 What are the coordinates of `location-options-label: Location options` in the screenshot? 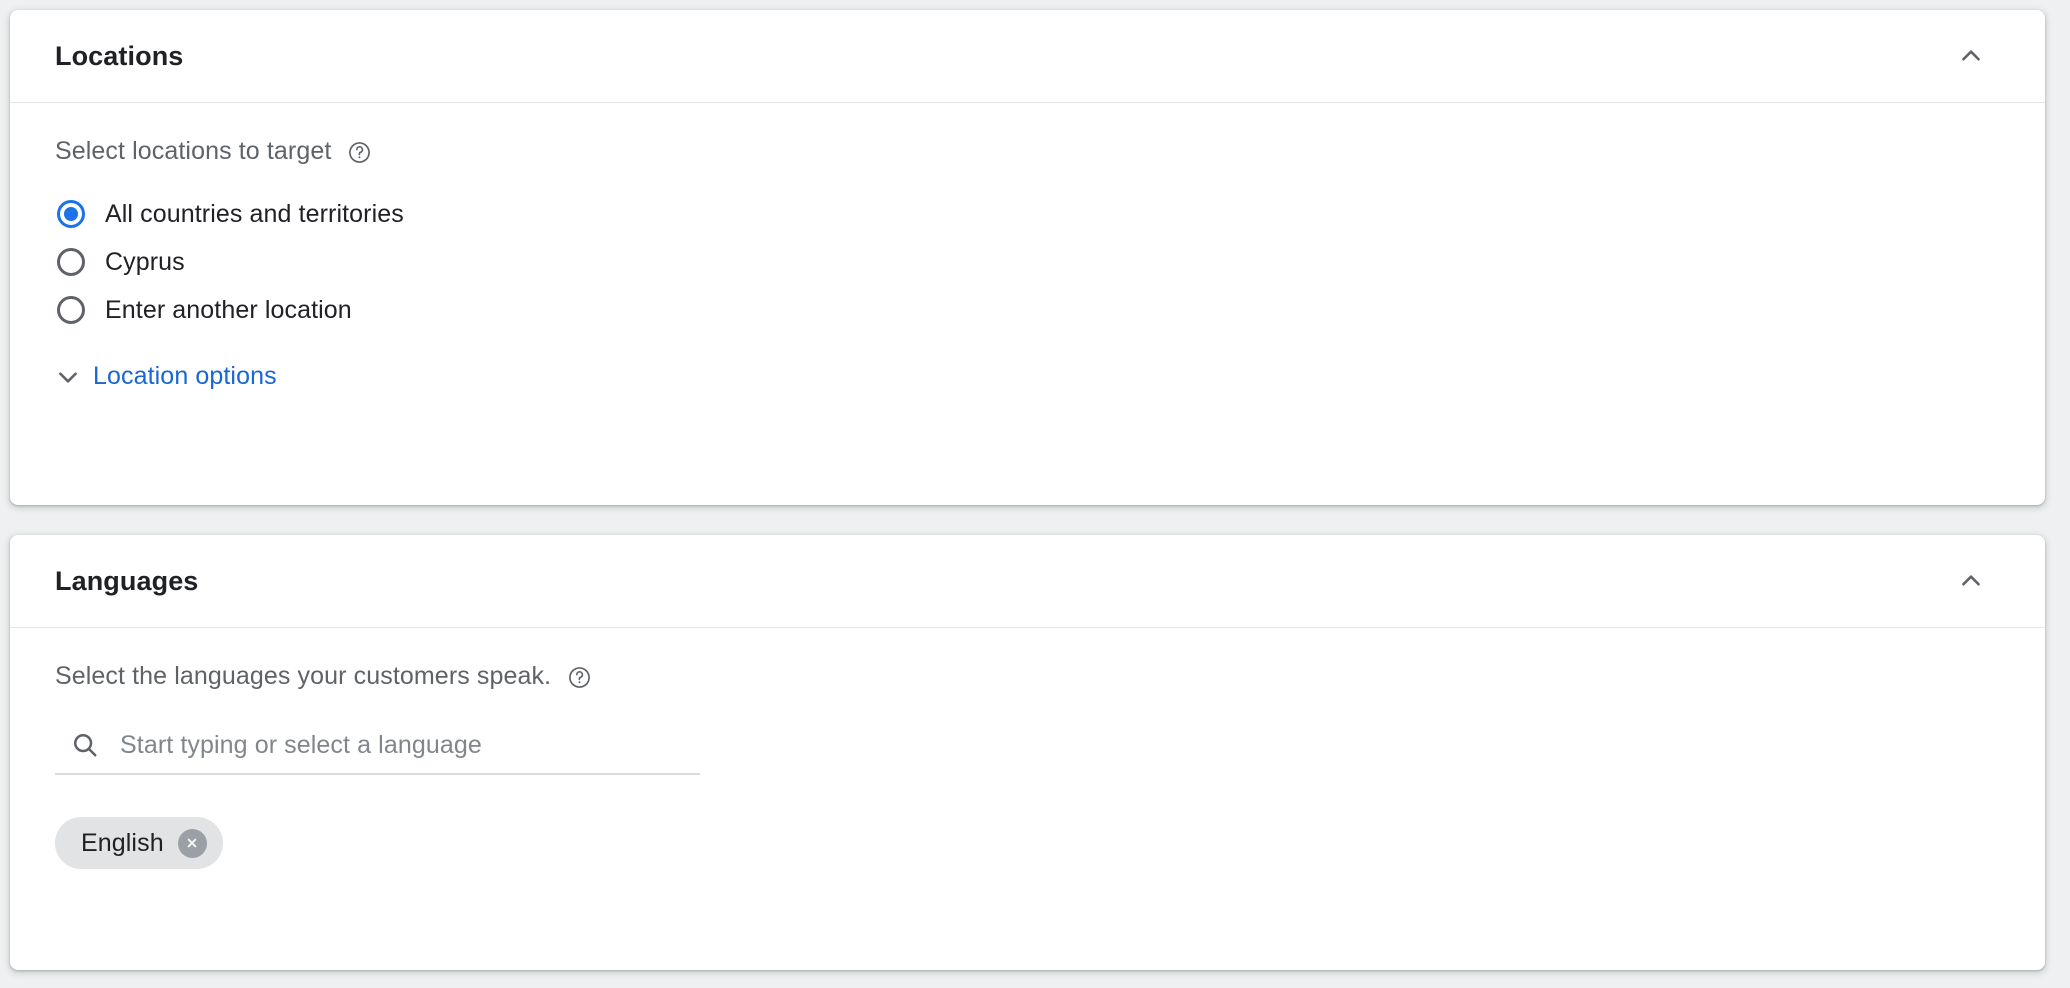 It's located at (185, 376).